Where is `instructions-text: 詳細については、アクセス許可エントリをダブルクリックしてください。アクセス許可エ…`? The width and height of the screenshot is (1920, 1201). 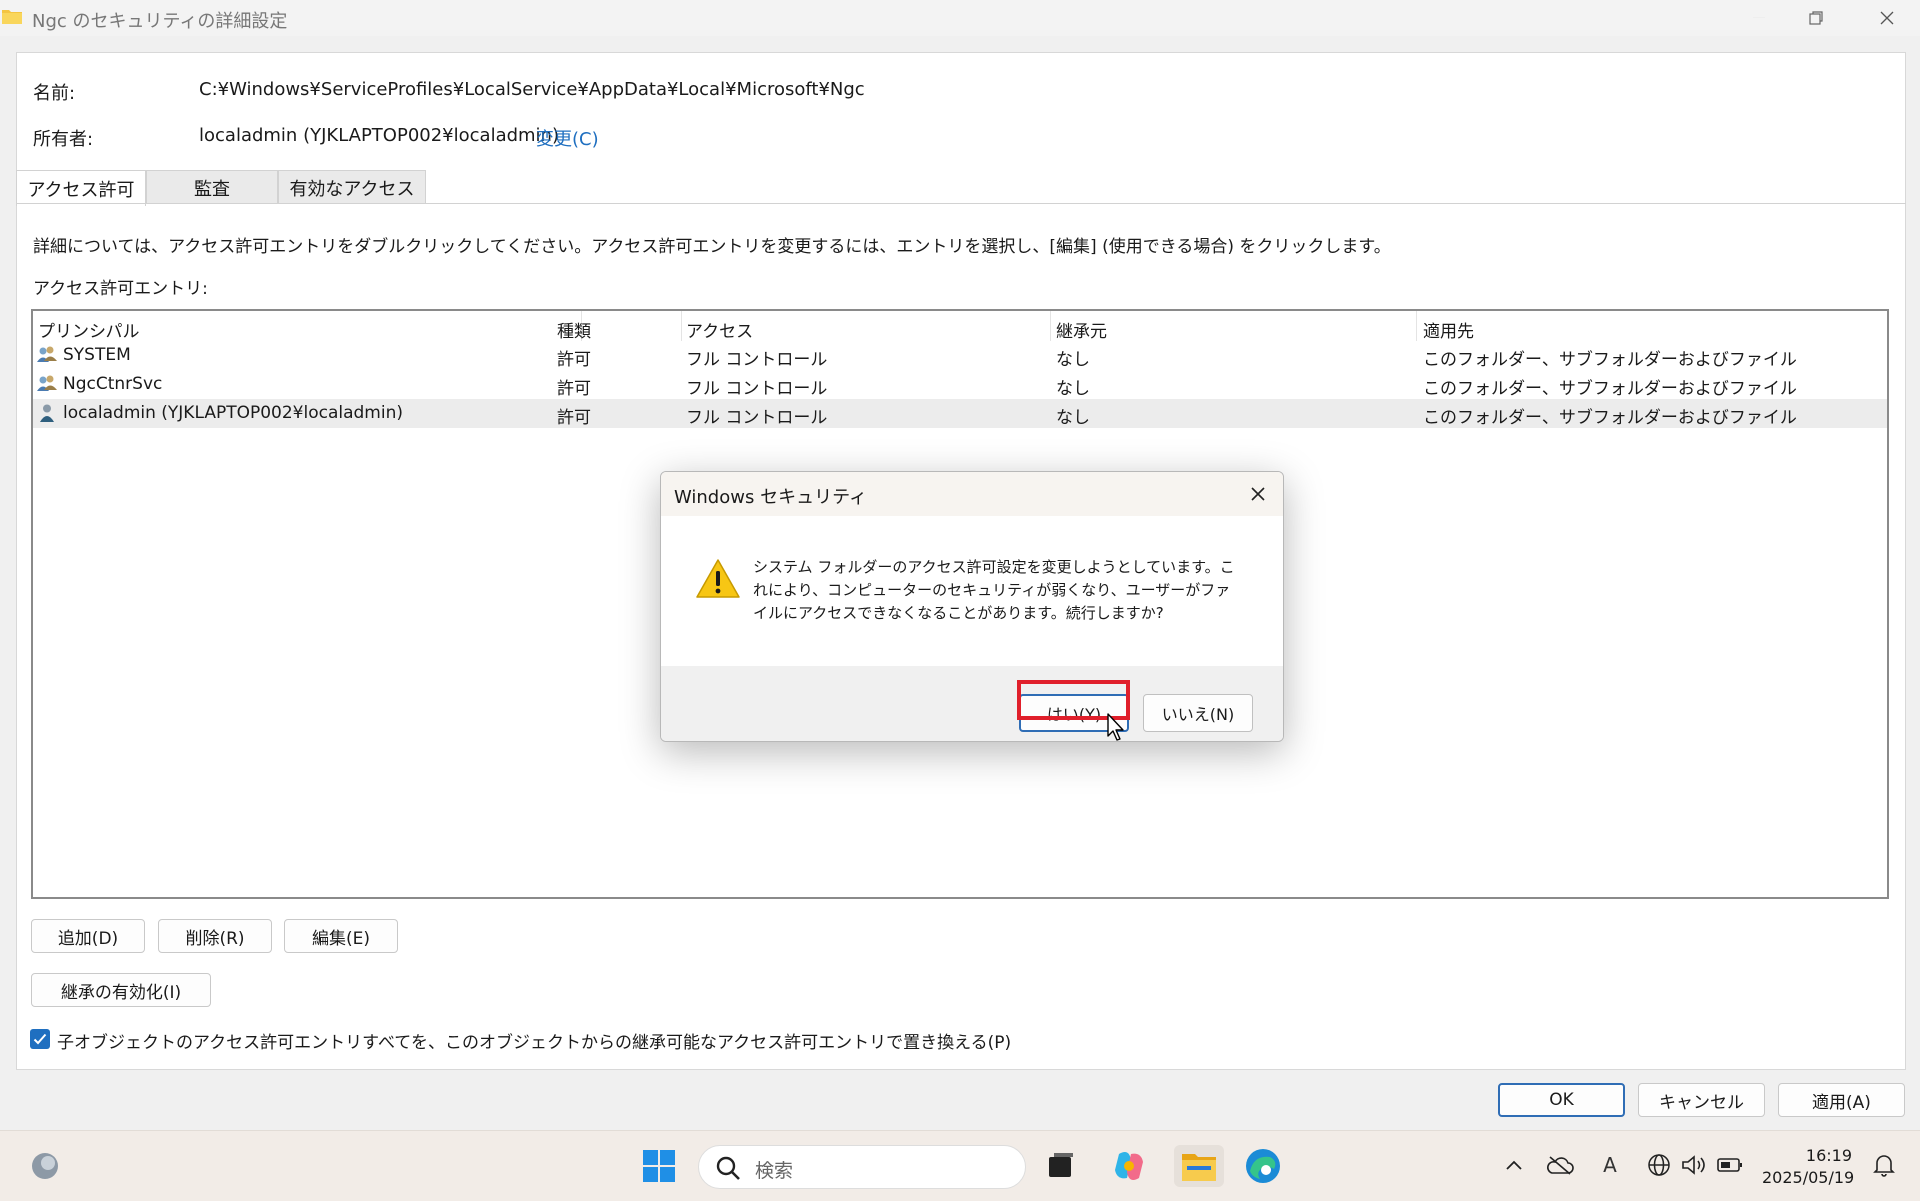
instructions-text: 詳細については、アクセス許可エントリをダブルクリックしてください。アクセス許可エ… is located at coordinates (712, 247).